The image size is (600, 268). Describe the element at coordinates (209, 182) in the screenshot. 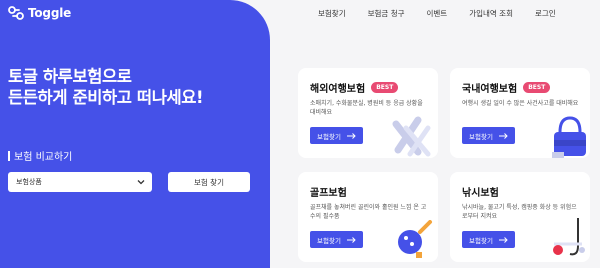

I see `find-insurance-button: 보험 찾기` at that location.